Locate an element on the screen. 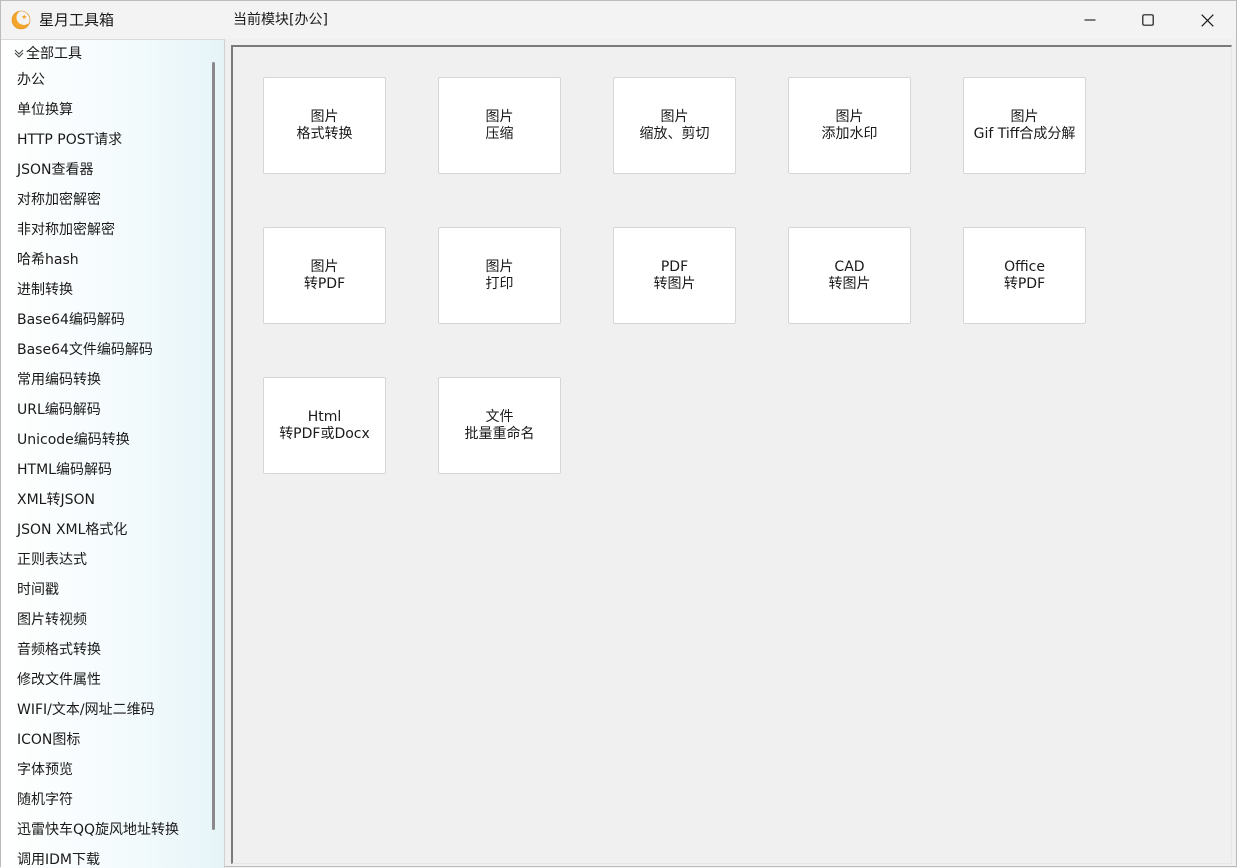 The image size is (1237, 868). sidebar-tool-item: 办公 is located at coordinates (31, 80).